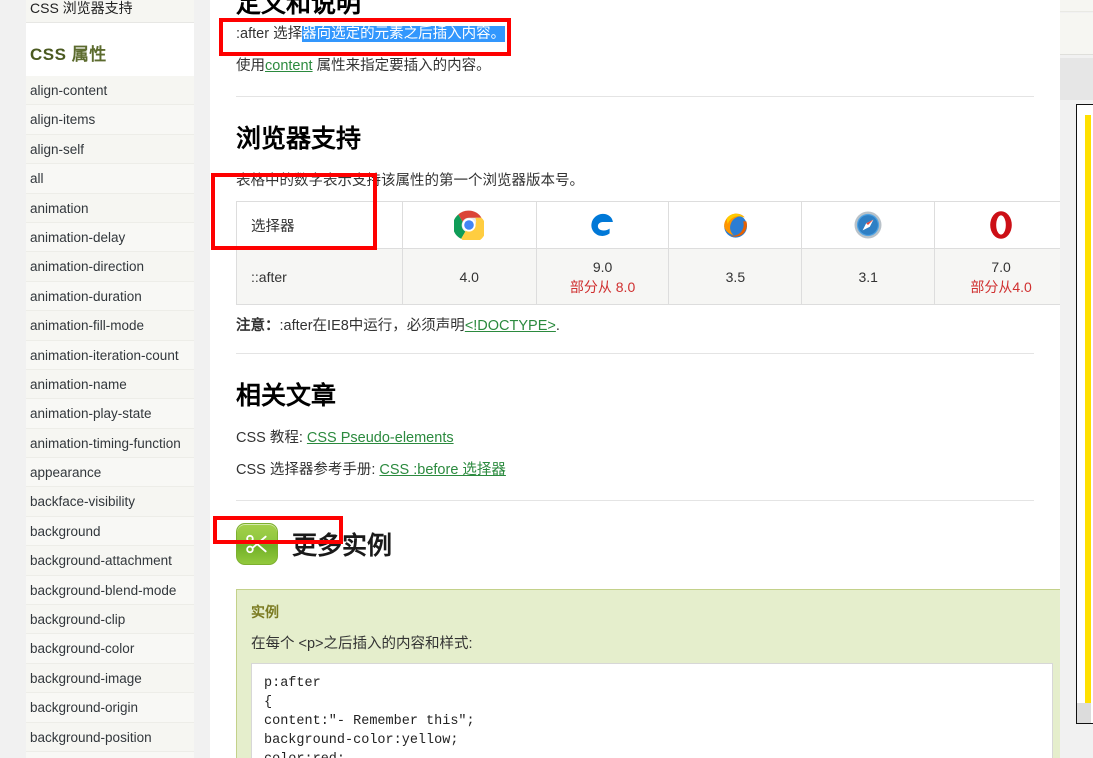  Describe the element at coordinates (110, 620) in the screenshot. I see `sidebar-item-background-clip: background-clip` at that location.